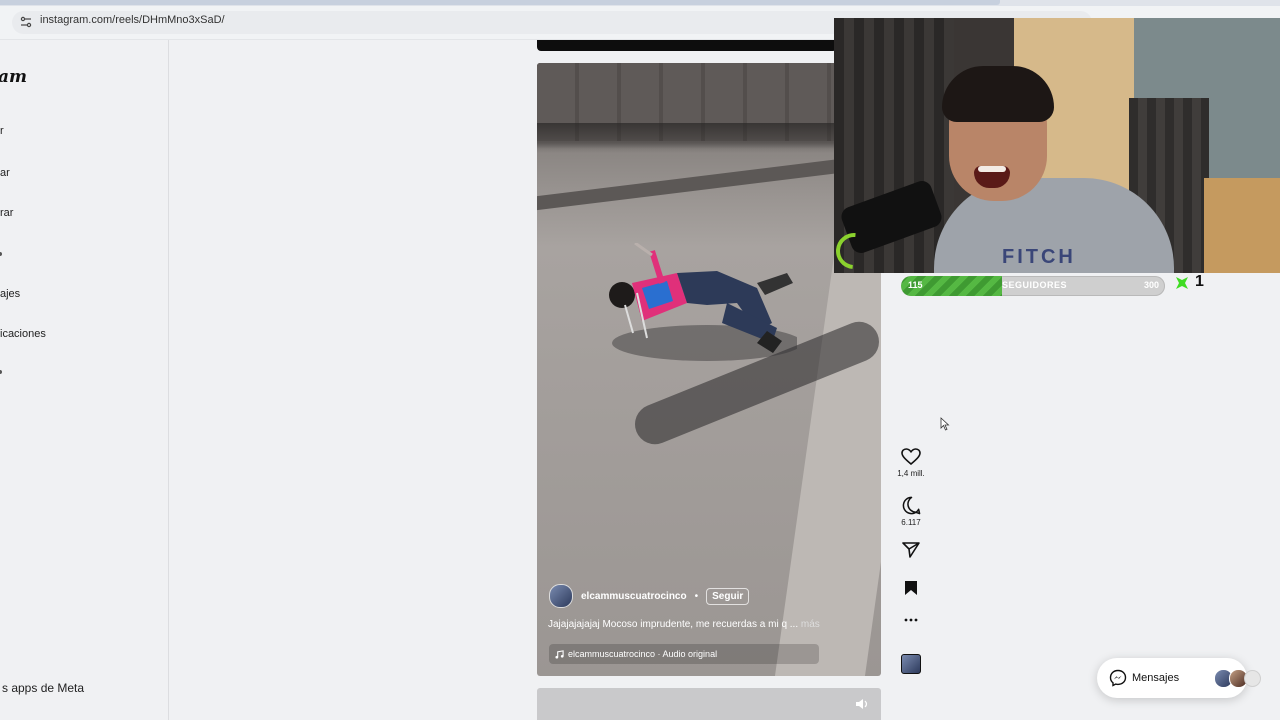 The image size is (1280, 720). I want to click on author-name: elcammuscuatrocinco, so click(634, 596).